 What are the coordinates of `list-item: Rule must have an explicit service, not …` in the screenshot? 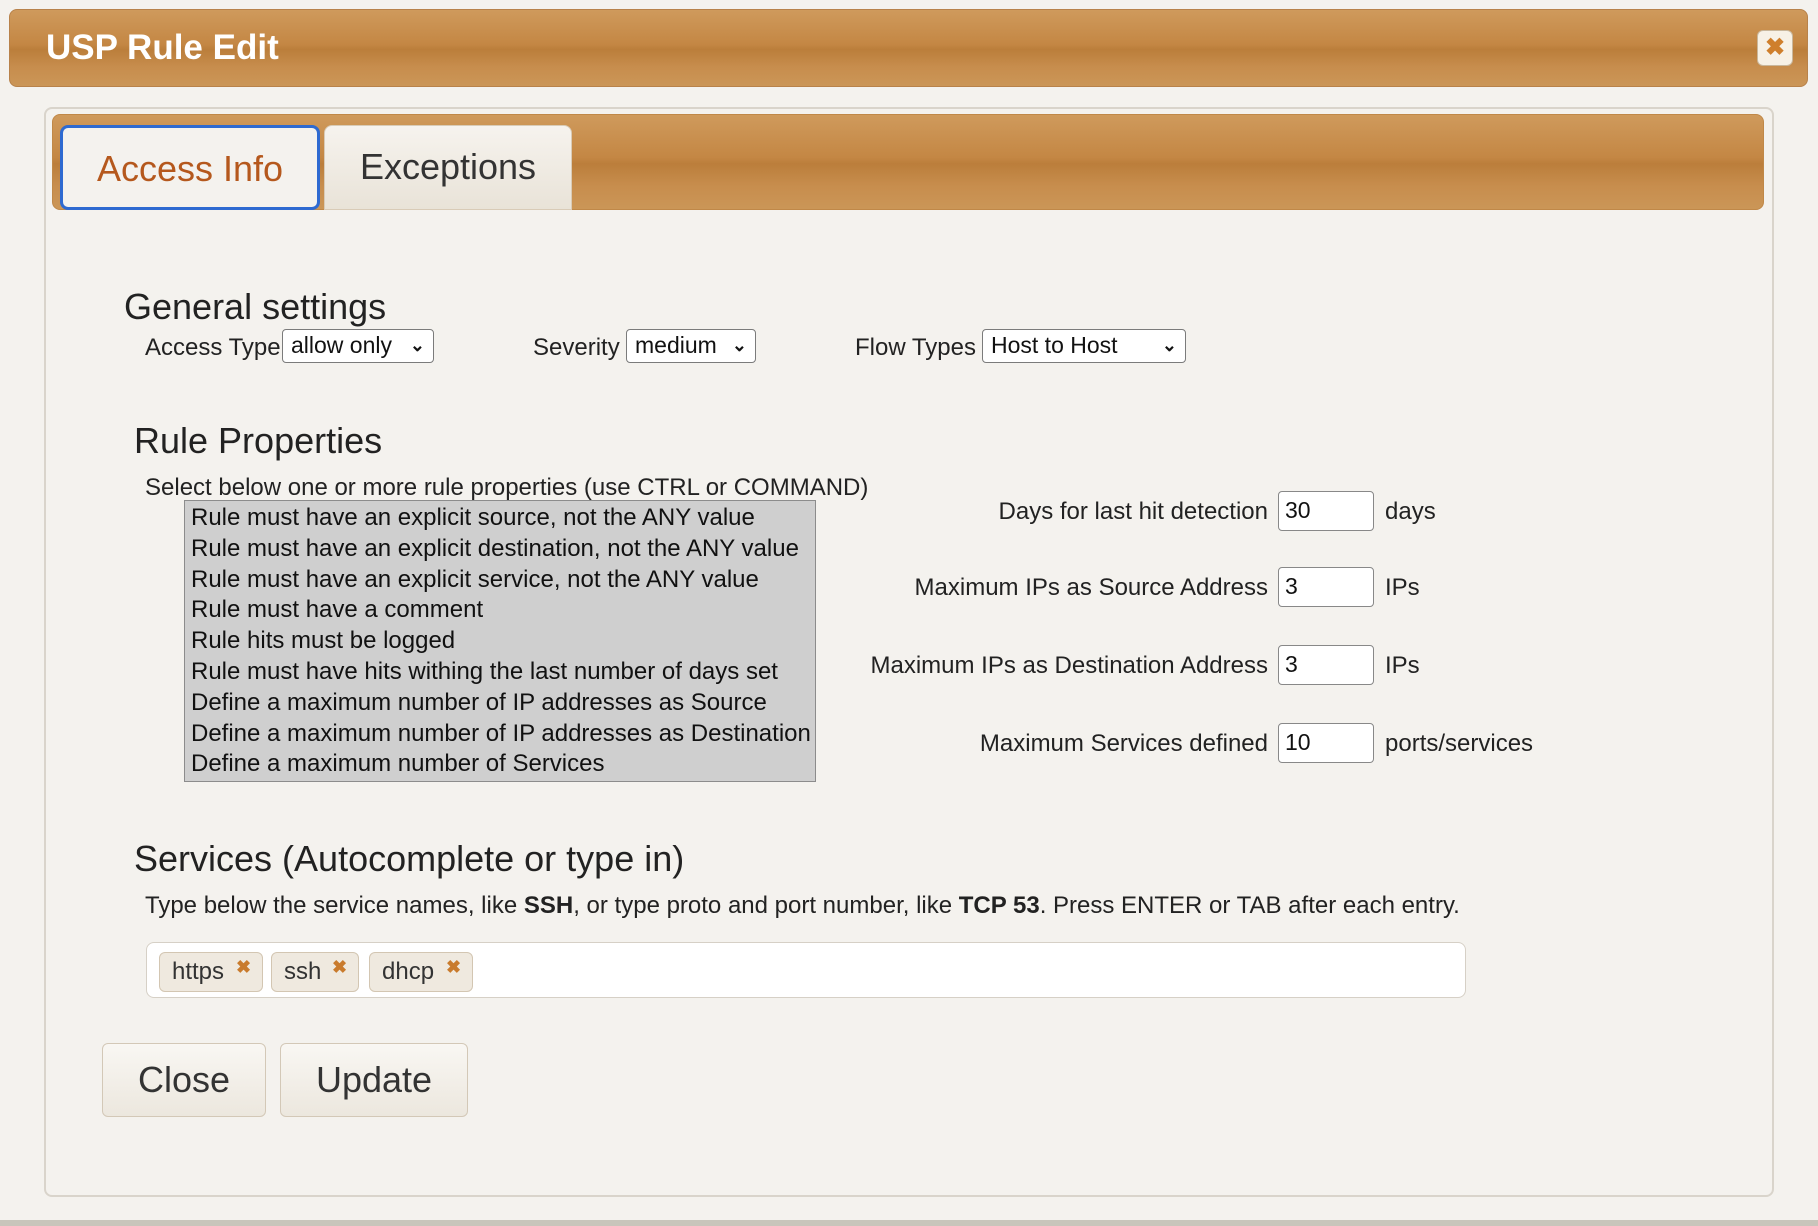 It's located at (500, 580).